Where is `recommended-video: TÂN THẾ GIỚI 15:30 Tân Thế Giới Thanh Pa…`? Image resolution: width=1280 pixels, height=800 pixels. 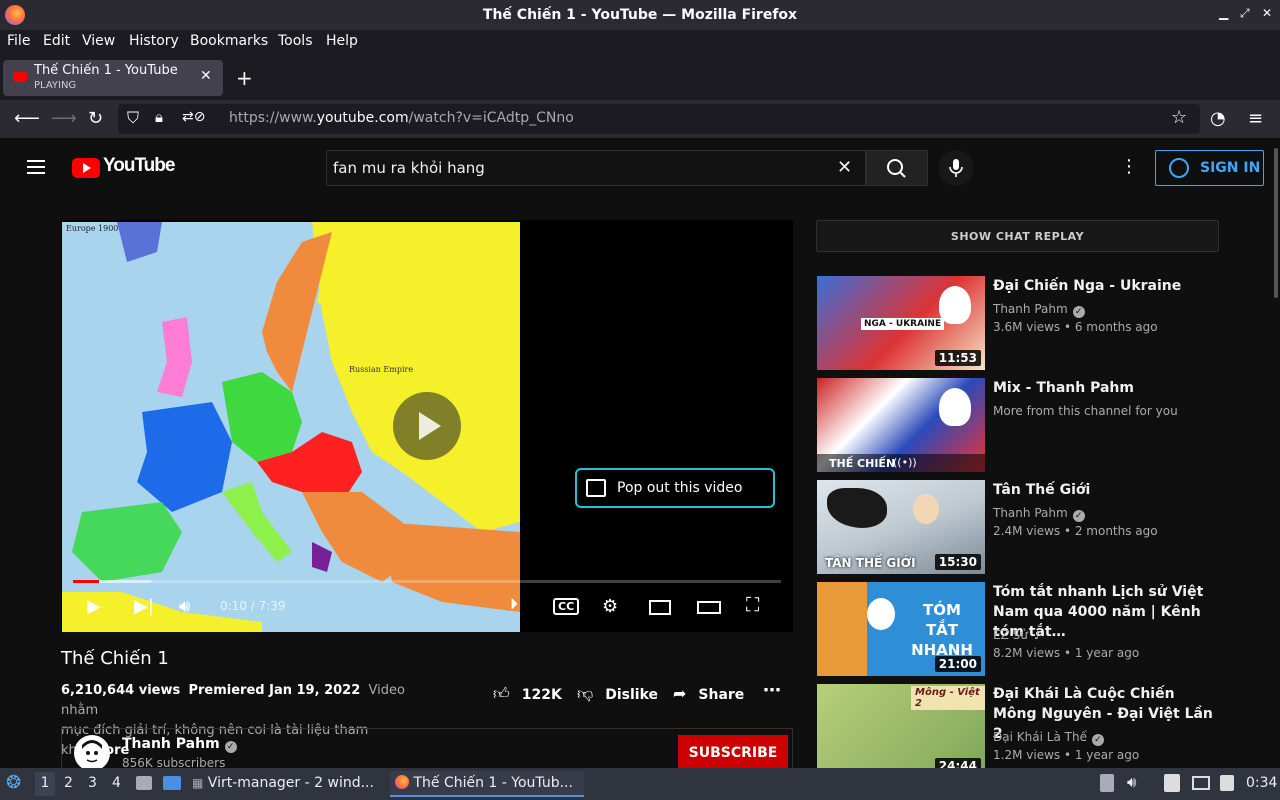 recommended-video: TÂN THẾ GIỚI 15:30 Tân Thế Giới Thanh Pa… is located at coordinates (1018, 528).